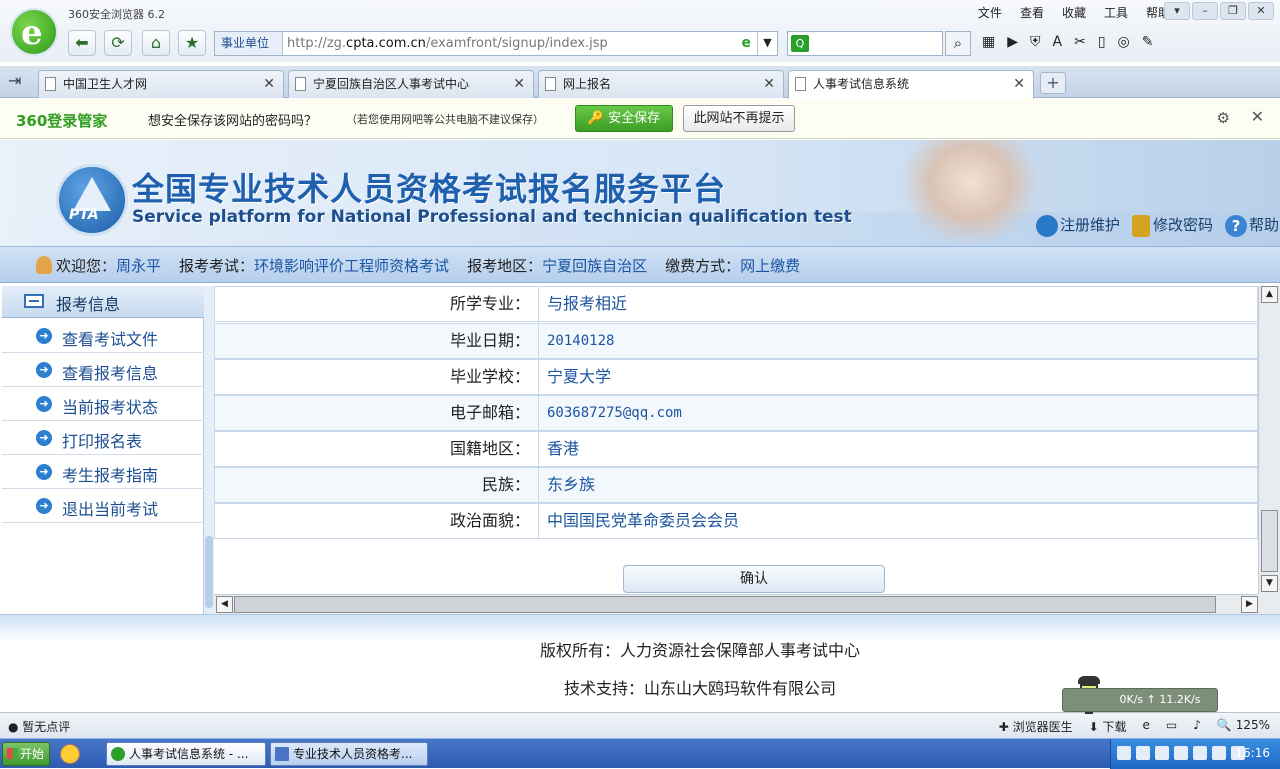 This screenshot has width=1280, height=769. What do you see at coordinates (739, 118) in the screenshot?
I see `never-prompt-button: 此网站不再提示` at bounding box center [739, 118].